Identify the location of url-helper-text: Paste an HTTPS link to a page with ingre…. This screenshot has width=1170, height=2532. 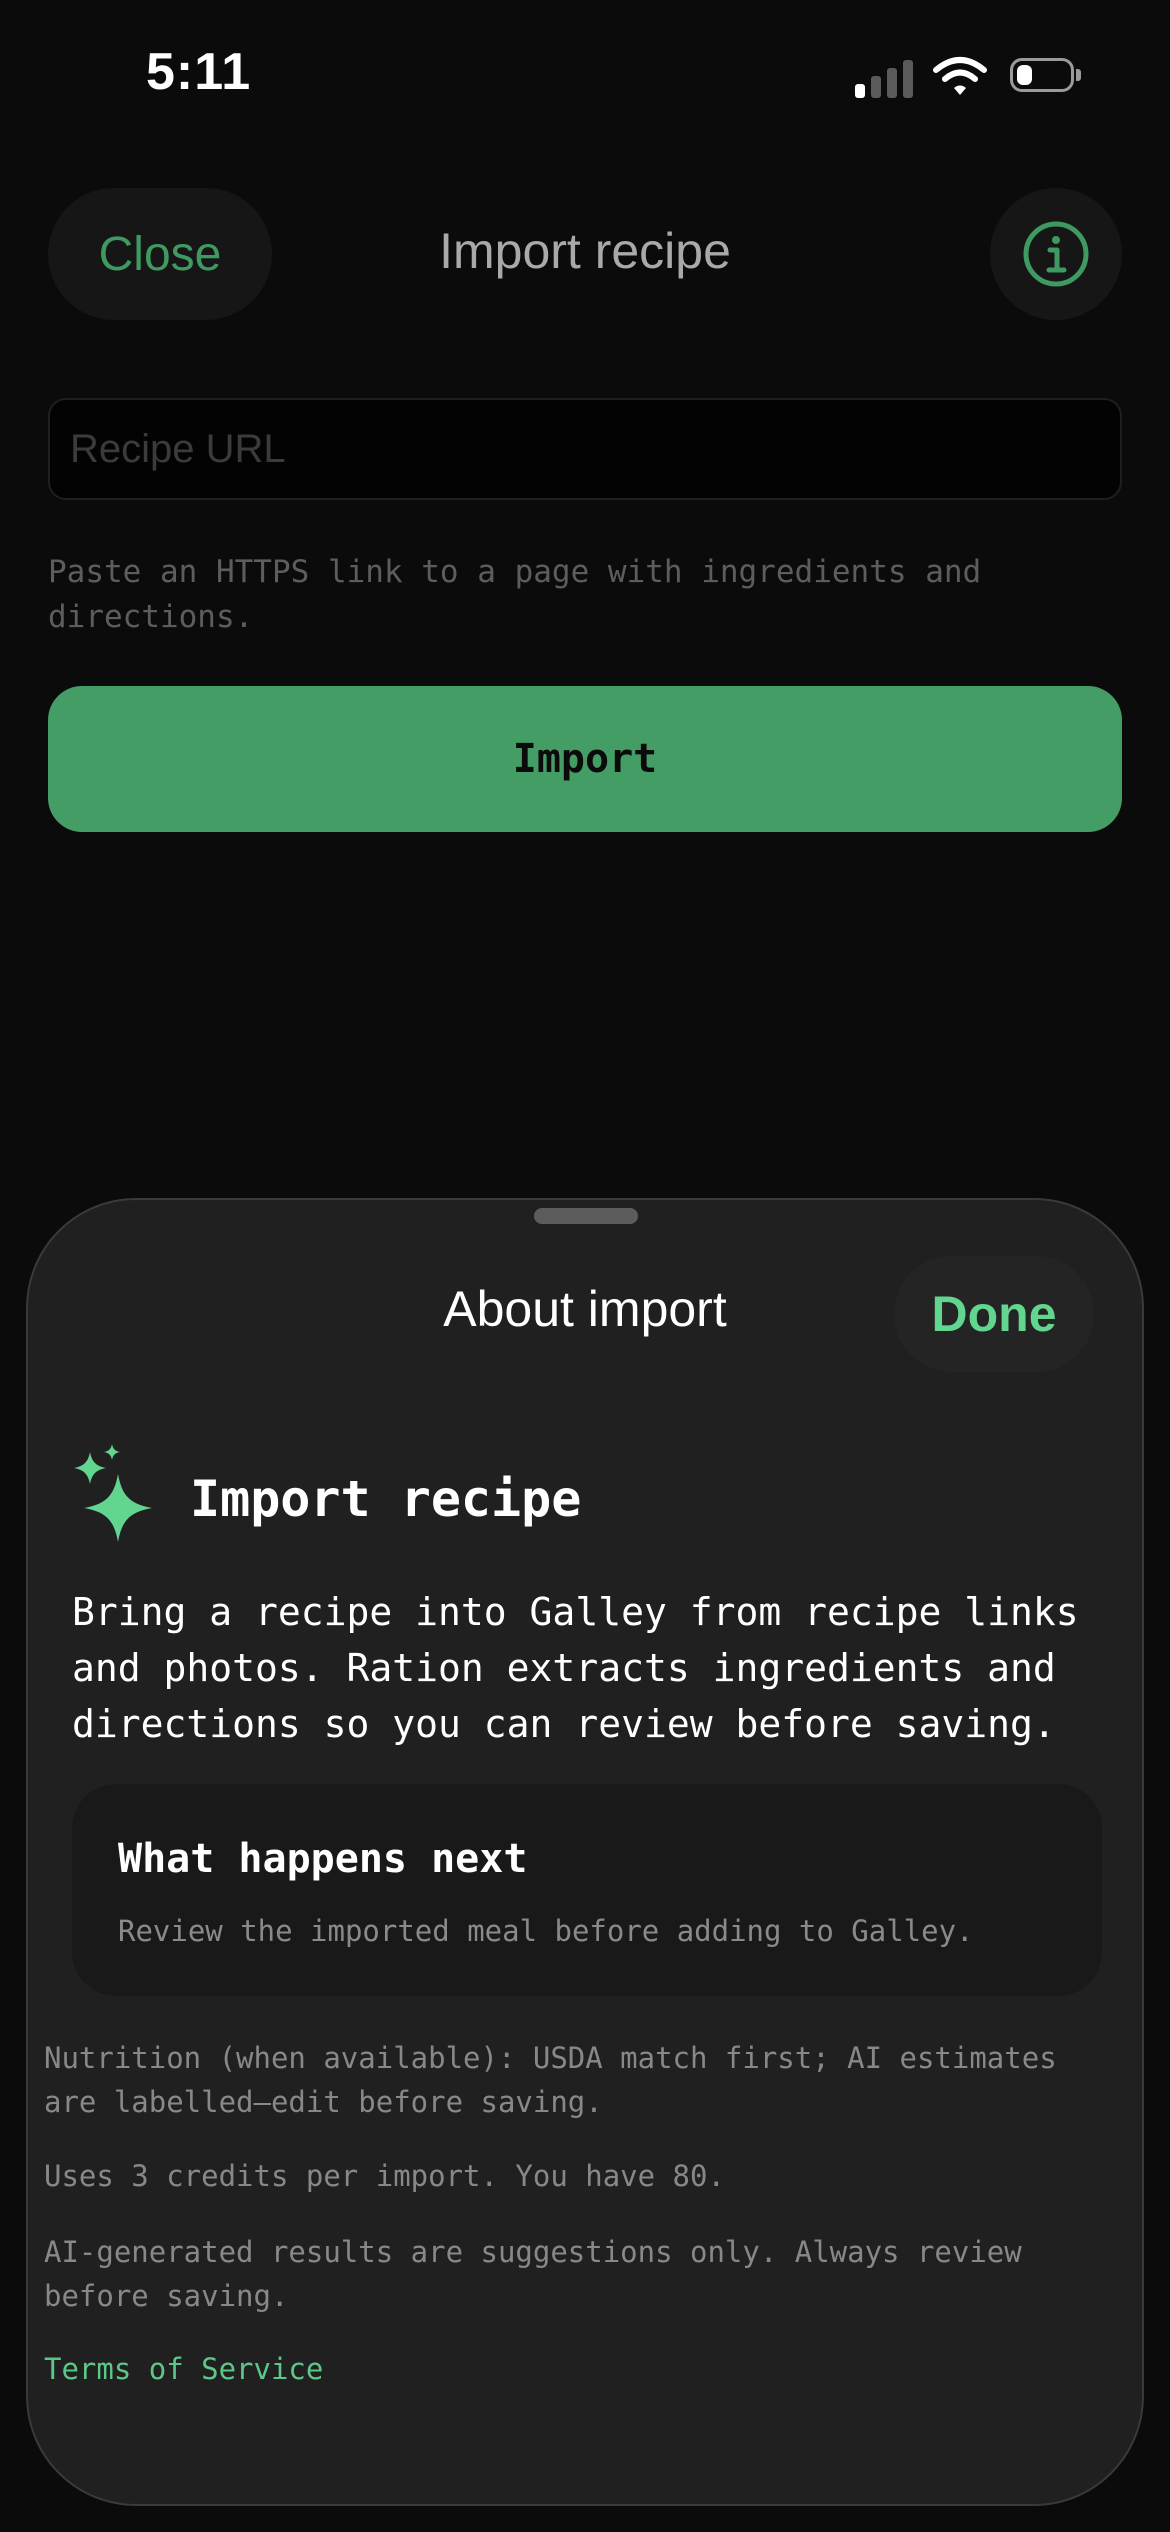
(515, 594).